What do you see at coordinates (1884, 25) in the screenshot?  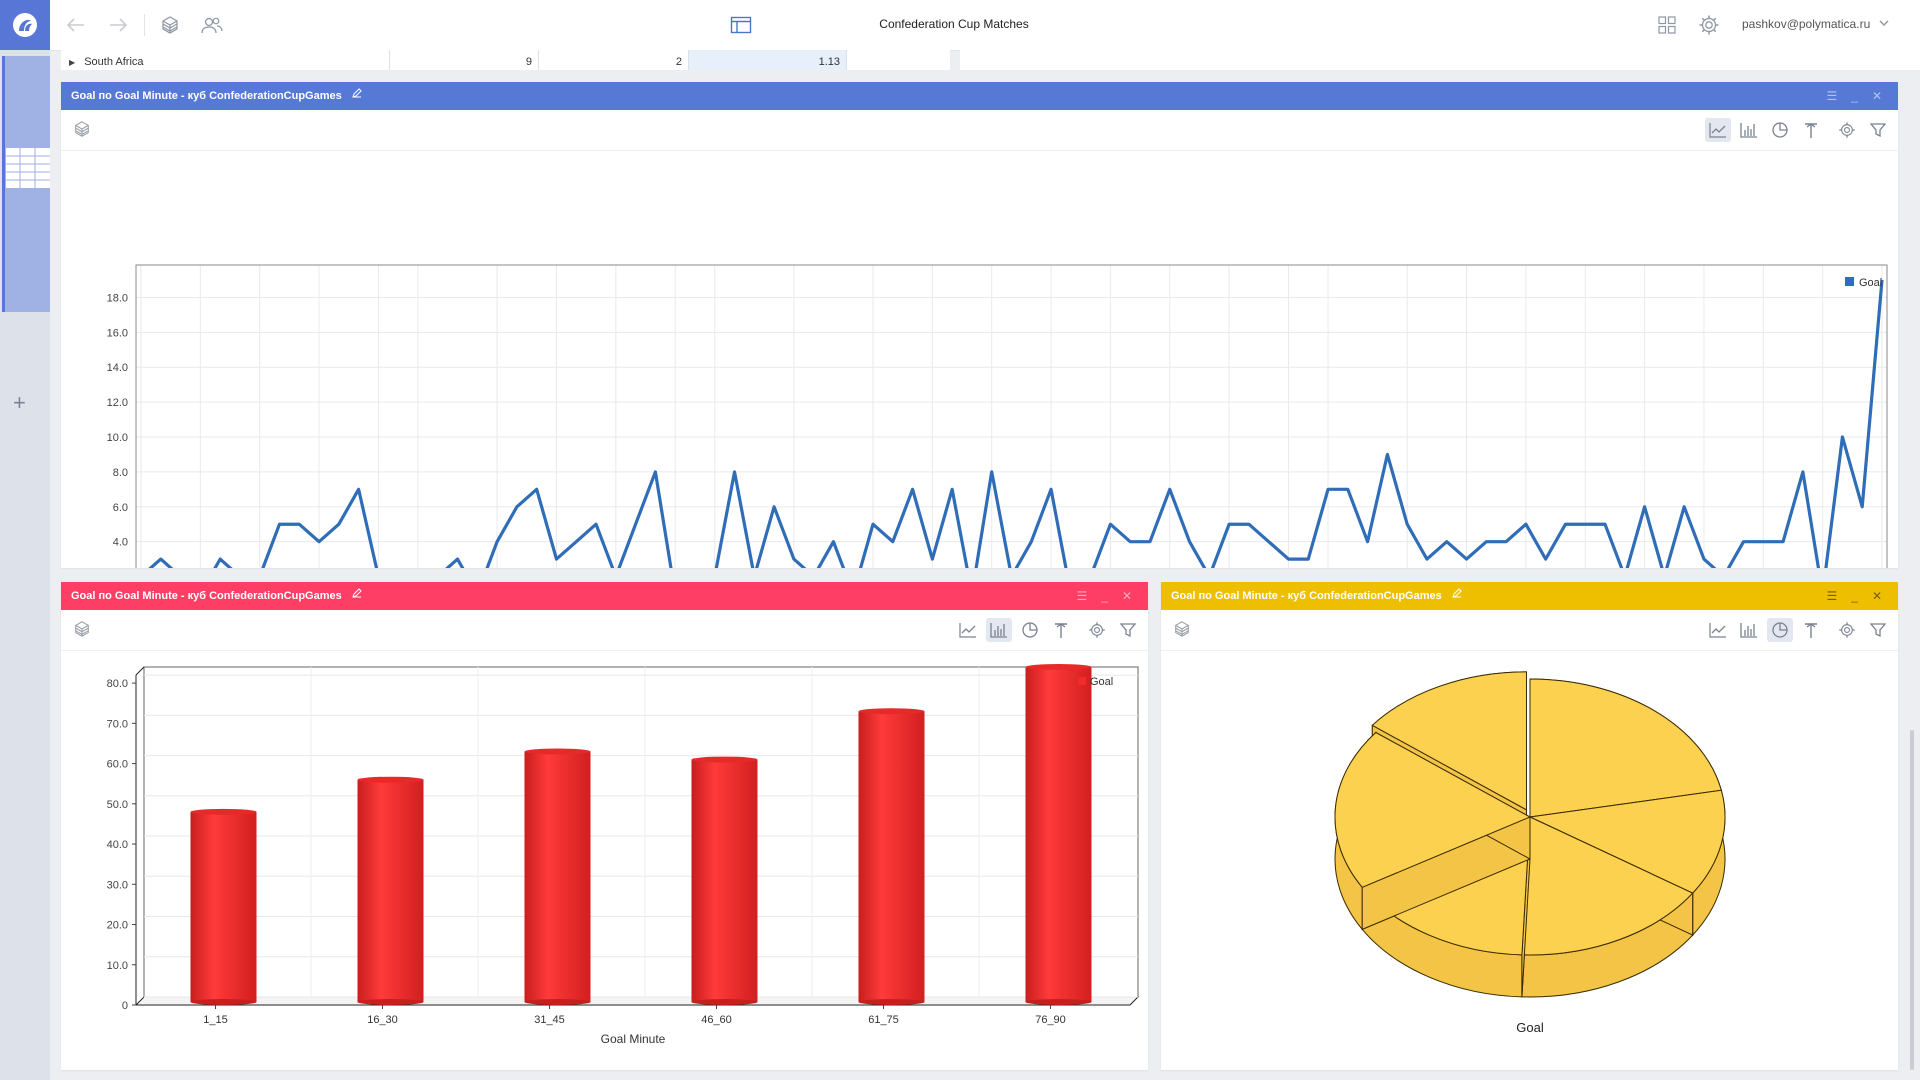 I see `chevron-down-icon` at bounding box center [1884, 25].